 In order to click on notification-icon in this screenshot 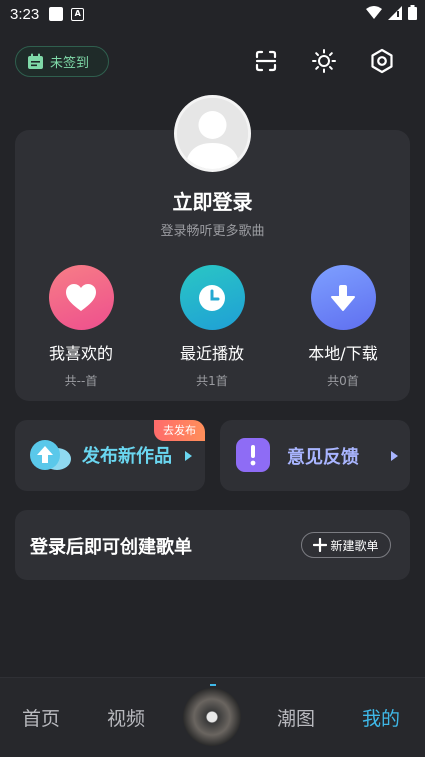, I will do `click(56, 14)`.